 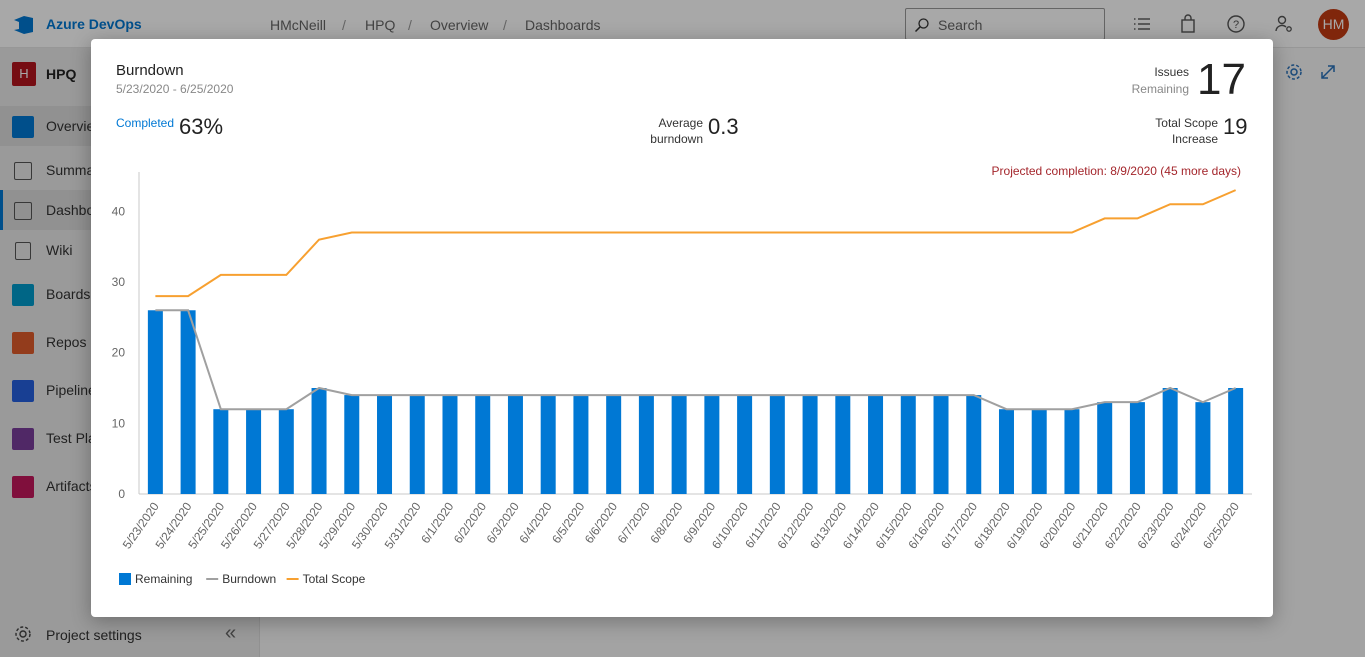 I want to click on y-tick-label: 20, so click(x=119, y=353).